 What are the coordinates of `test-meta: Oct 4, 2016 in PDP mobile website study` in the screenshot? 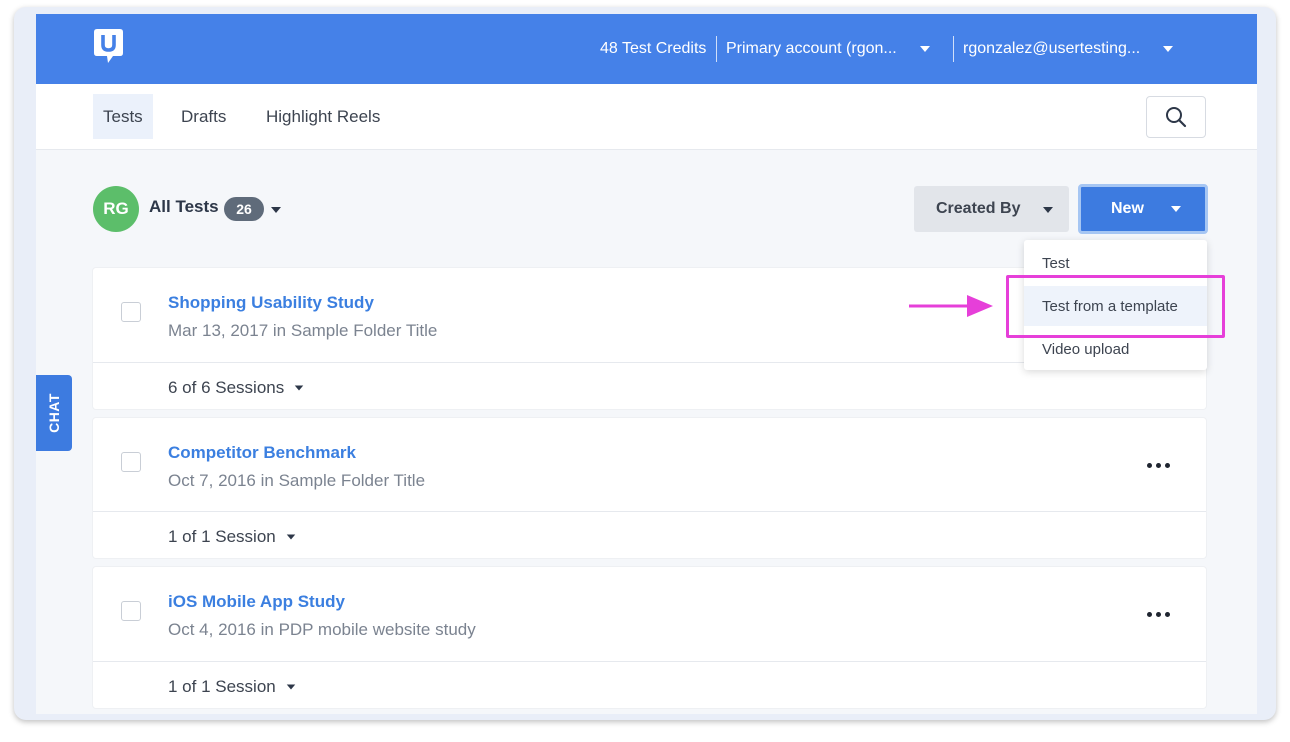 It's located at (322, 629).